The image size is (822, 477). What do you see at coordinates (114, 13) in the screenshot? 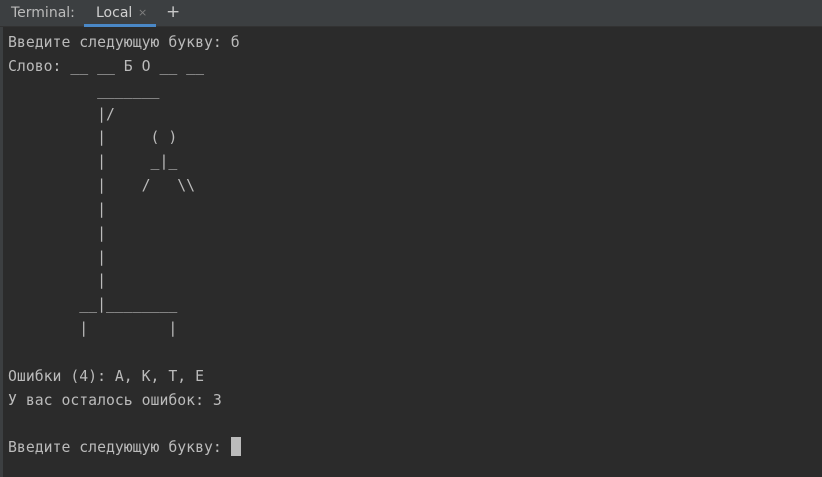
I see `tab-label: Local` at bounding box center [114, 13].